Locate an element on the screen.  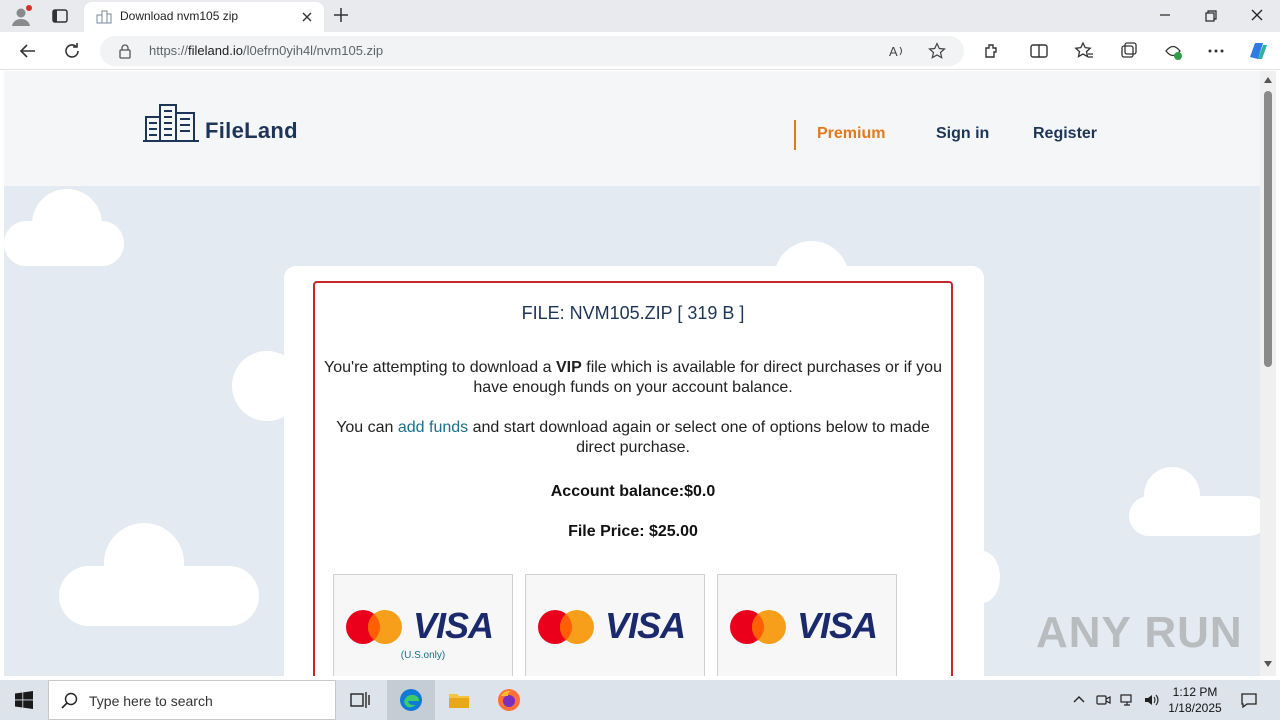
page-scrollbar is located at coordinates (1268, 373).